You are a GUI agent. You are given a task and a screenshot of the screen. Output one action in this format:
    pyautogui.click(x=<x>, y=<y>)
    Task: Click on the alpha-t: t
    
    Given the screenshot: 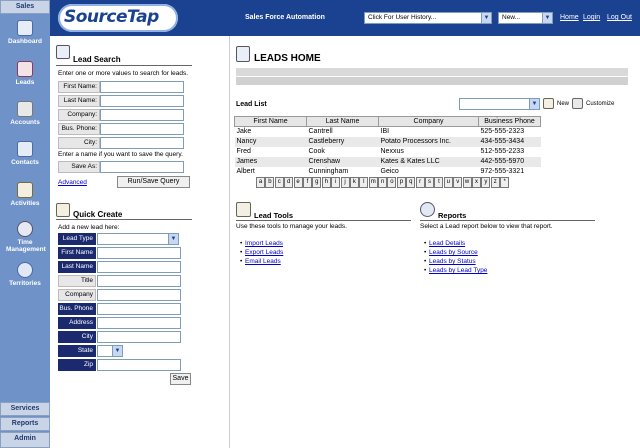 What is the action you would take?
    pyautogui.click(x=439, y=182)
    